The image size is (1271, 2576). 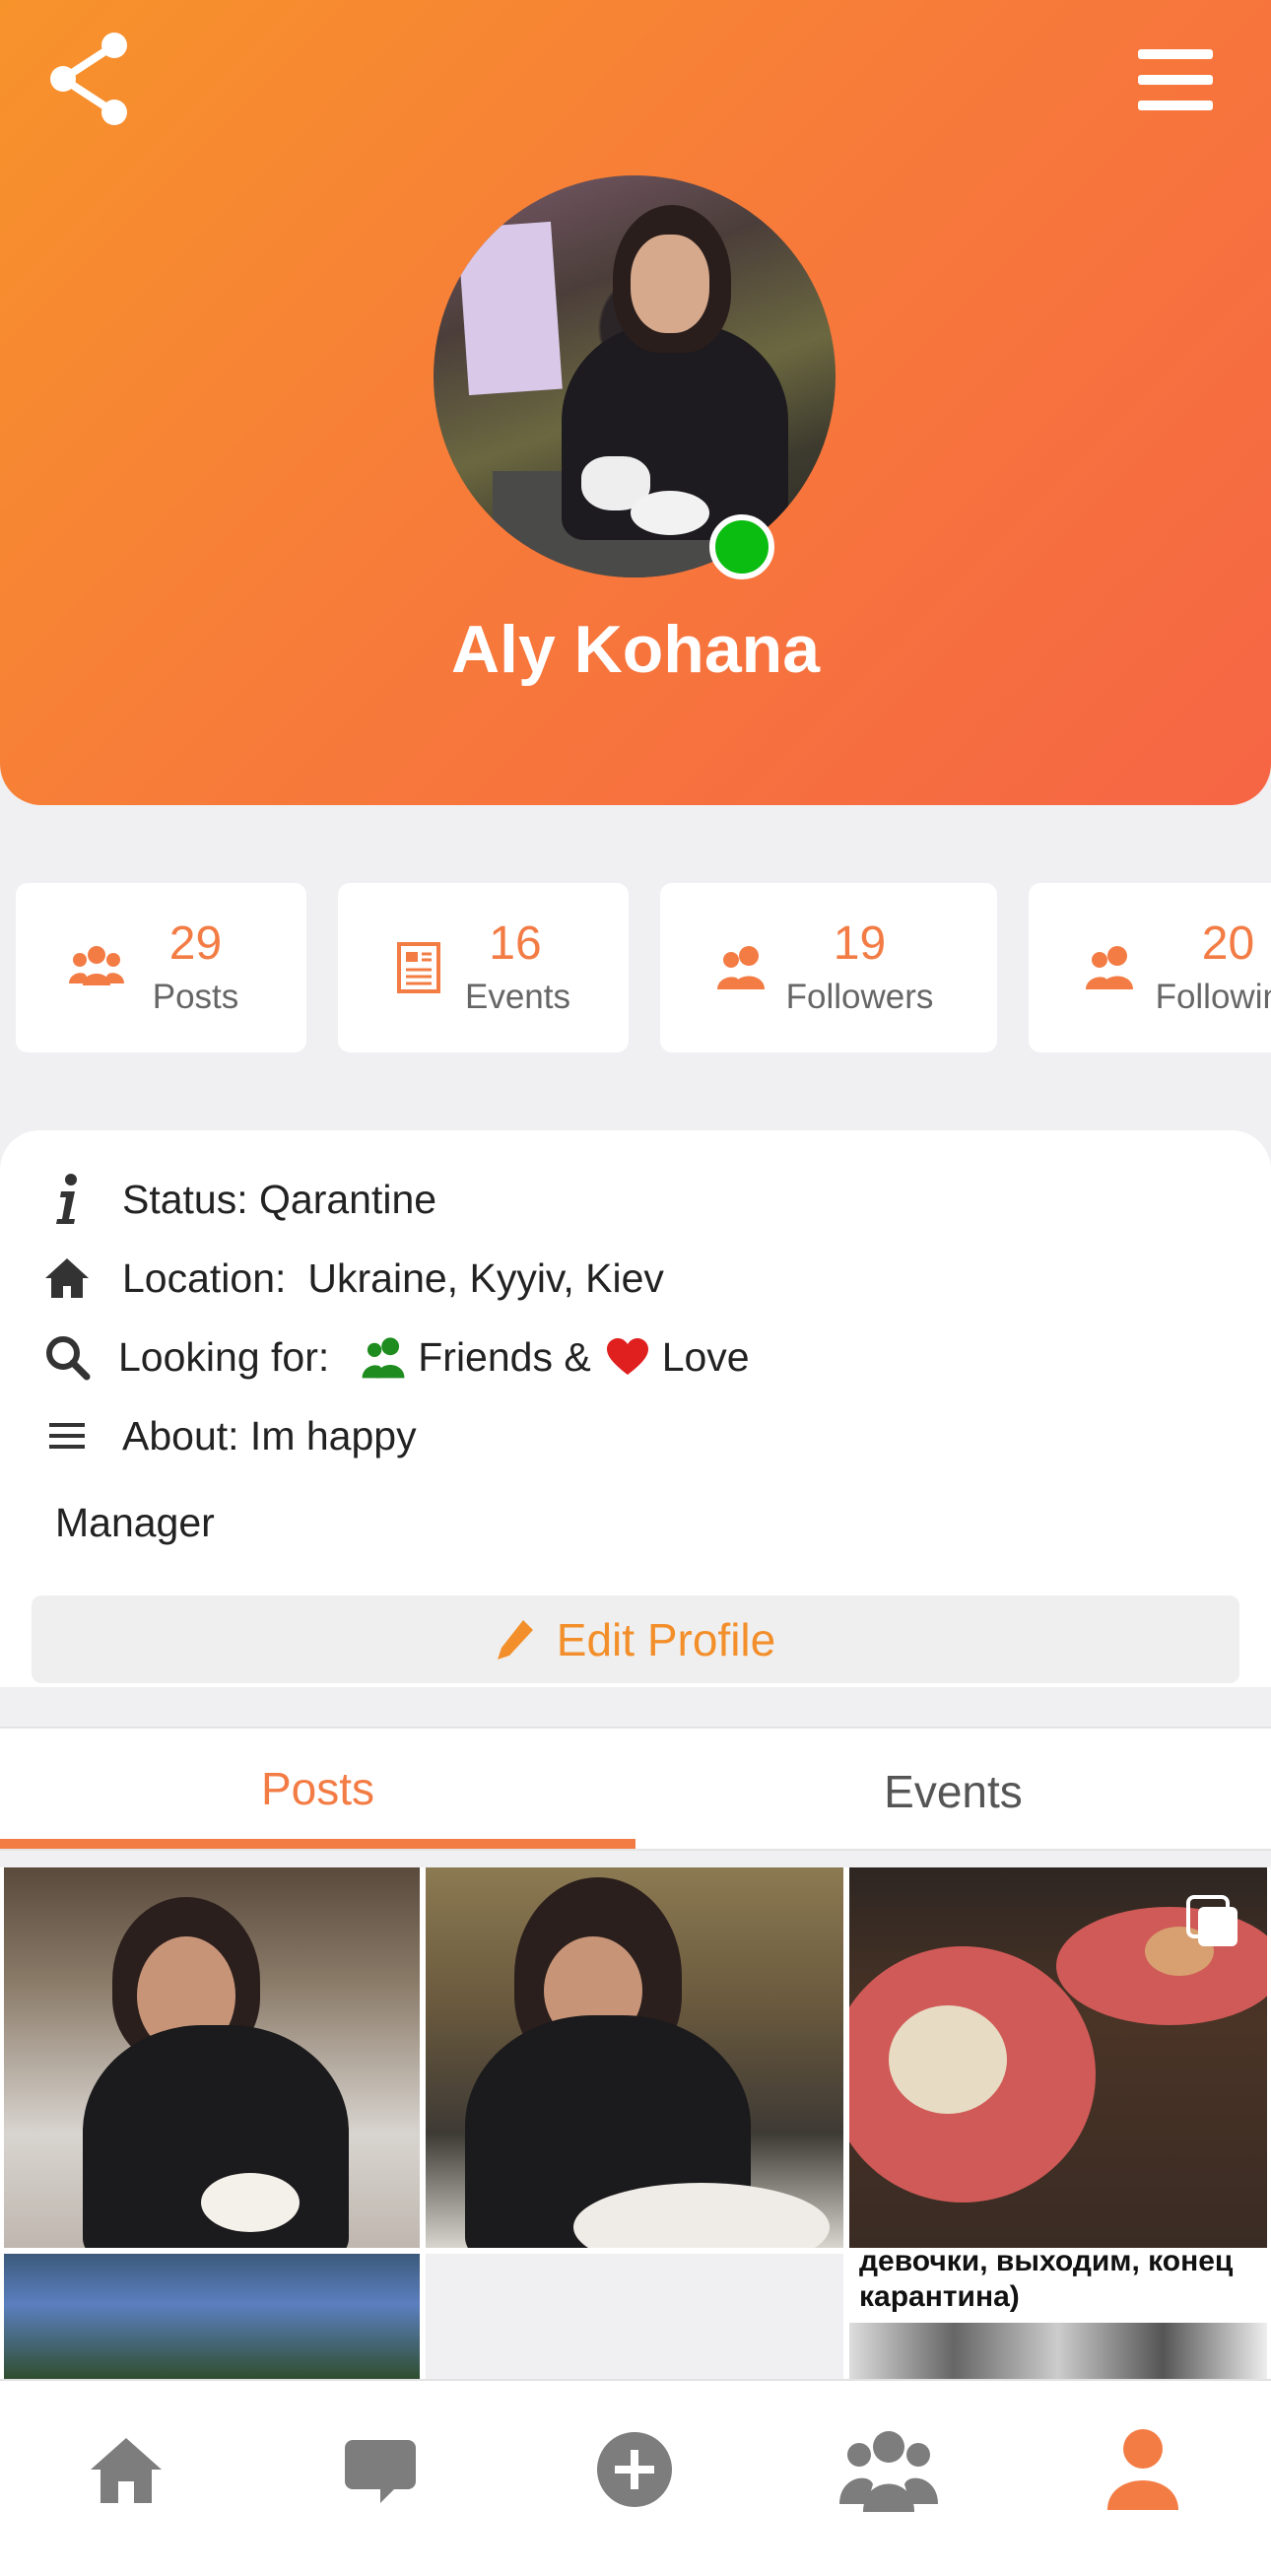 What do you see at coordinates (67, 1435) in the screenshot?
I see `list-icon` at bounding box center [67, 1435].